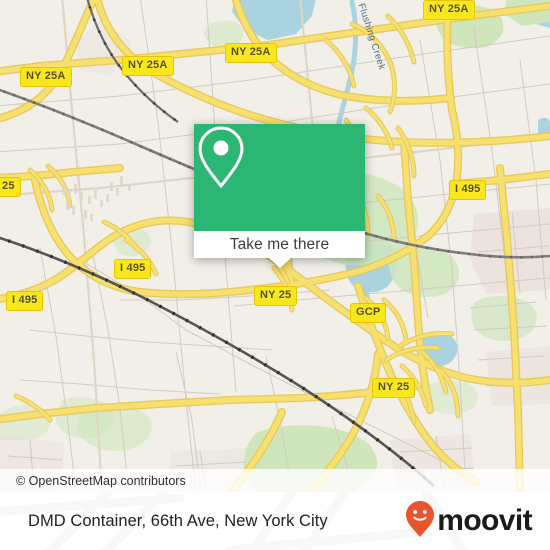 This screenshot has height=550, width=550. I want to click on take-me-there-label: Take me there, so click(279, 244).